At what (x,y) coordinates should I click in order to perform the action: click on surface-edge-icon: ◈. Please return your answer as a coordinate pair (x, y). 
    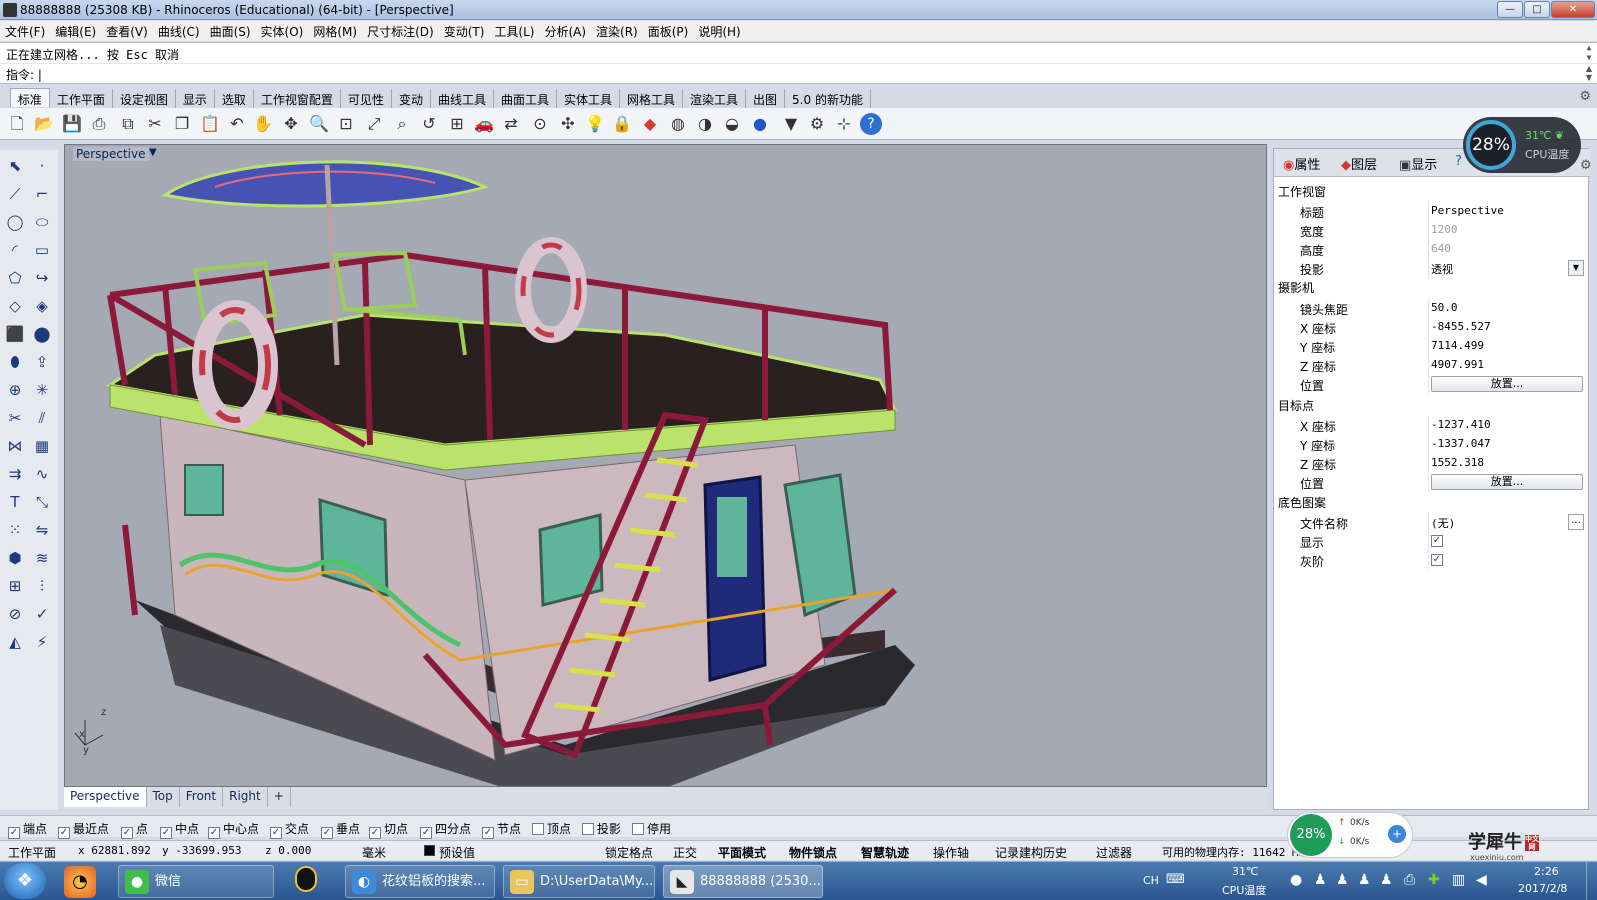
    Looking at the image, I should click on (42, 306).